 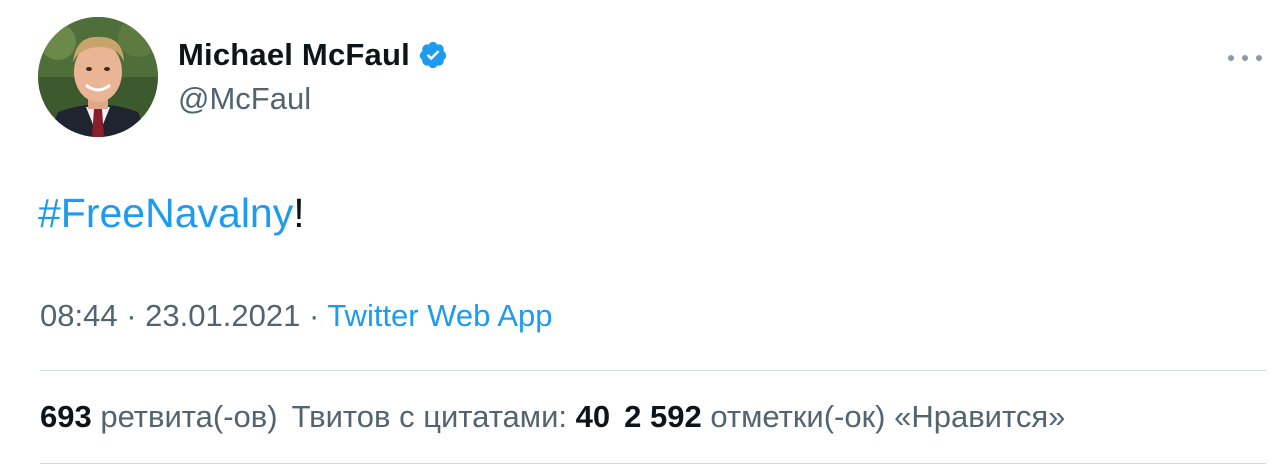 I want to click on quotes-stat: Твитов с цитатами: 40, so click(x=451, y=416).